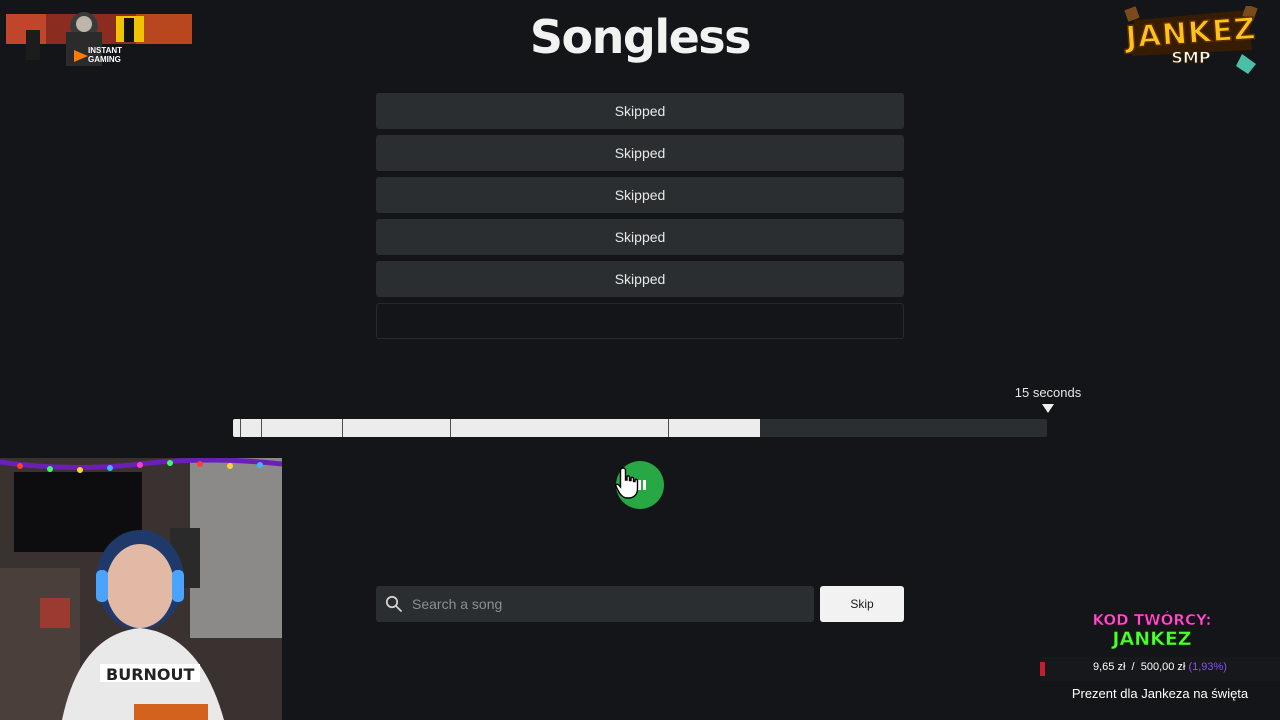 The image size is (1280, 720). What do you see at coordinates (608, 604) in the screenshot?
I see `search-input` at bounding box center [608, 604].